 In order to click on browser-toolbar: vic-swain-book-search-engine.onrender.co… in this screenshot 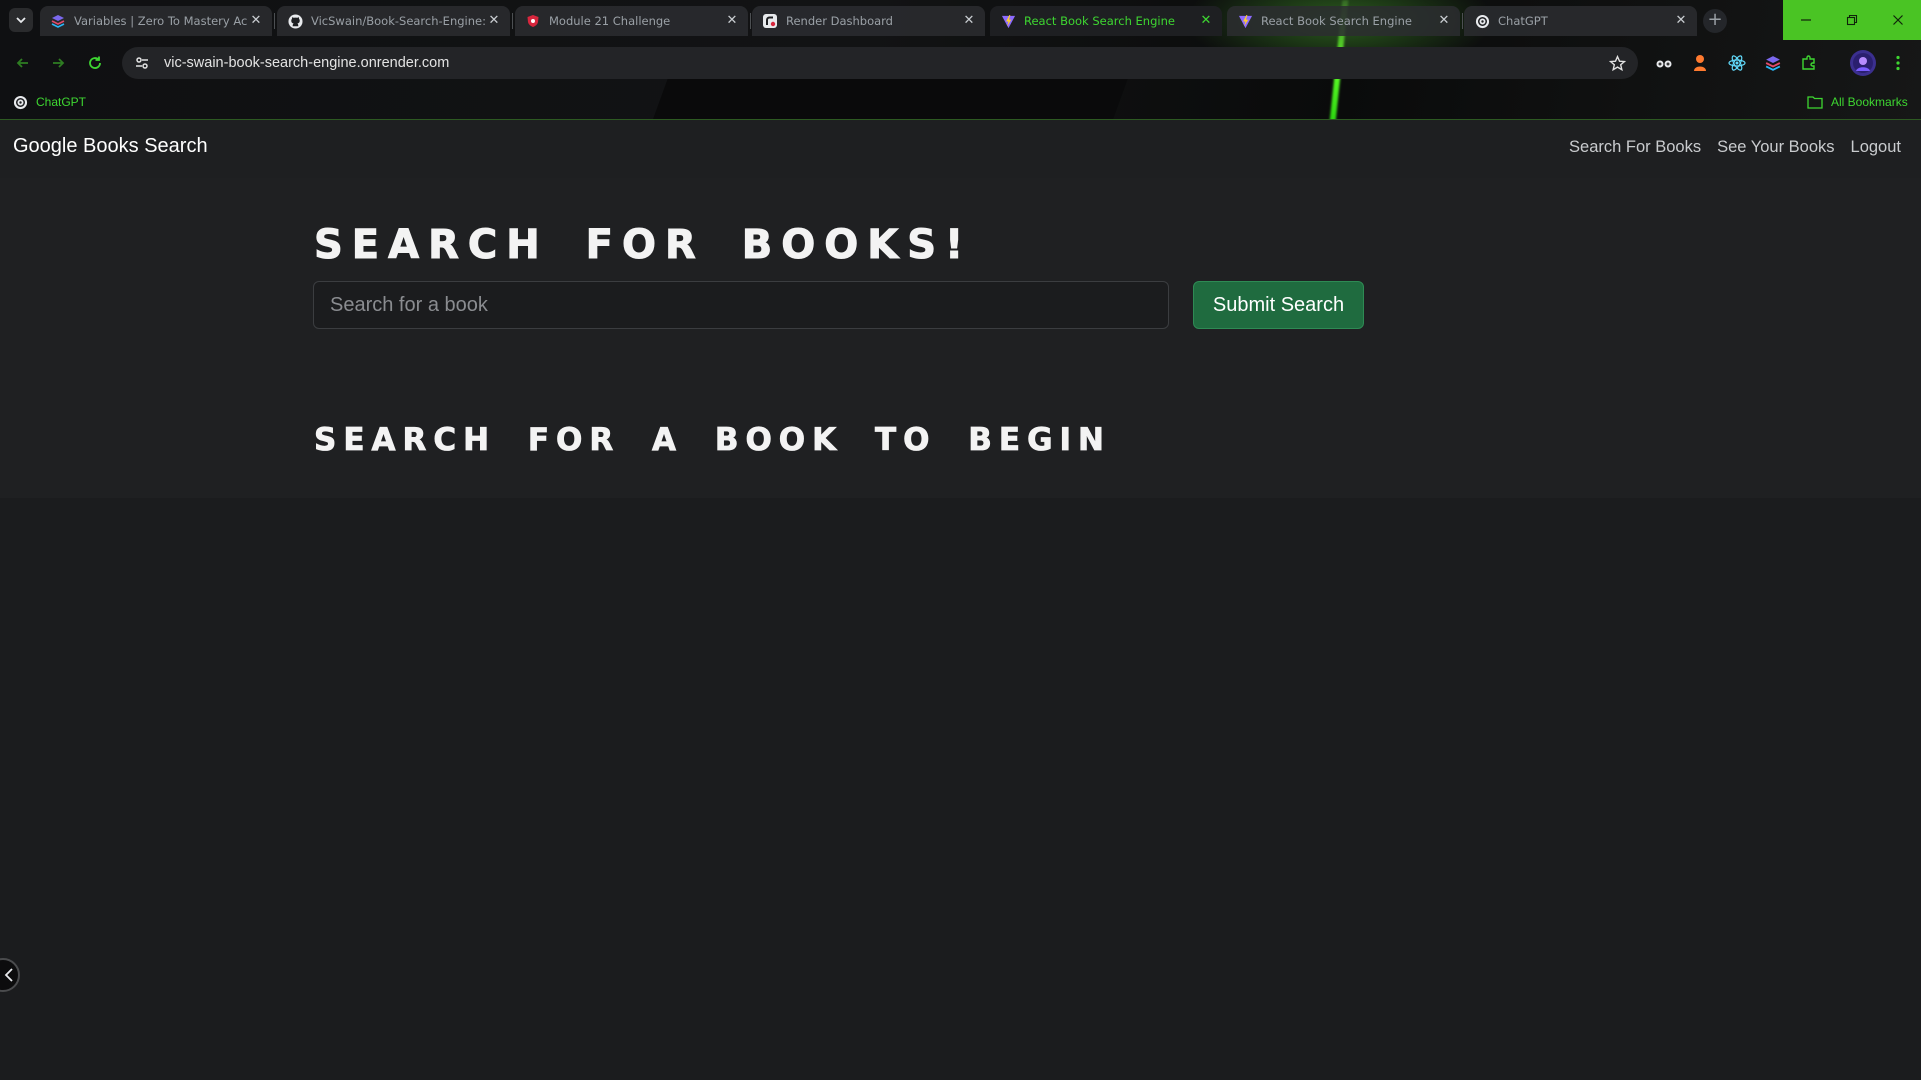, I will do `click(960, 63)`.